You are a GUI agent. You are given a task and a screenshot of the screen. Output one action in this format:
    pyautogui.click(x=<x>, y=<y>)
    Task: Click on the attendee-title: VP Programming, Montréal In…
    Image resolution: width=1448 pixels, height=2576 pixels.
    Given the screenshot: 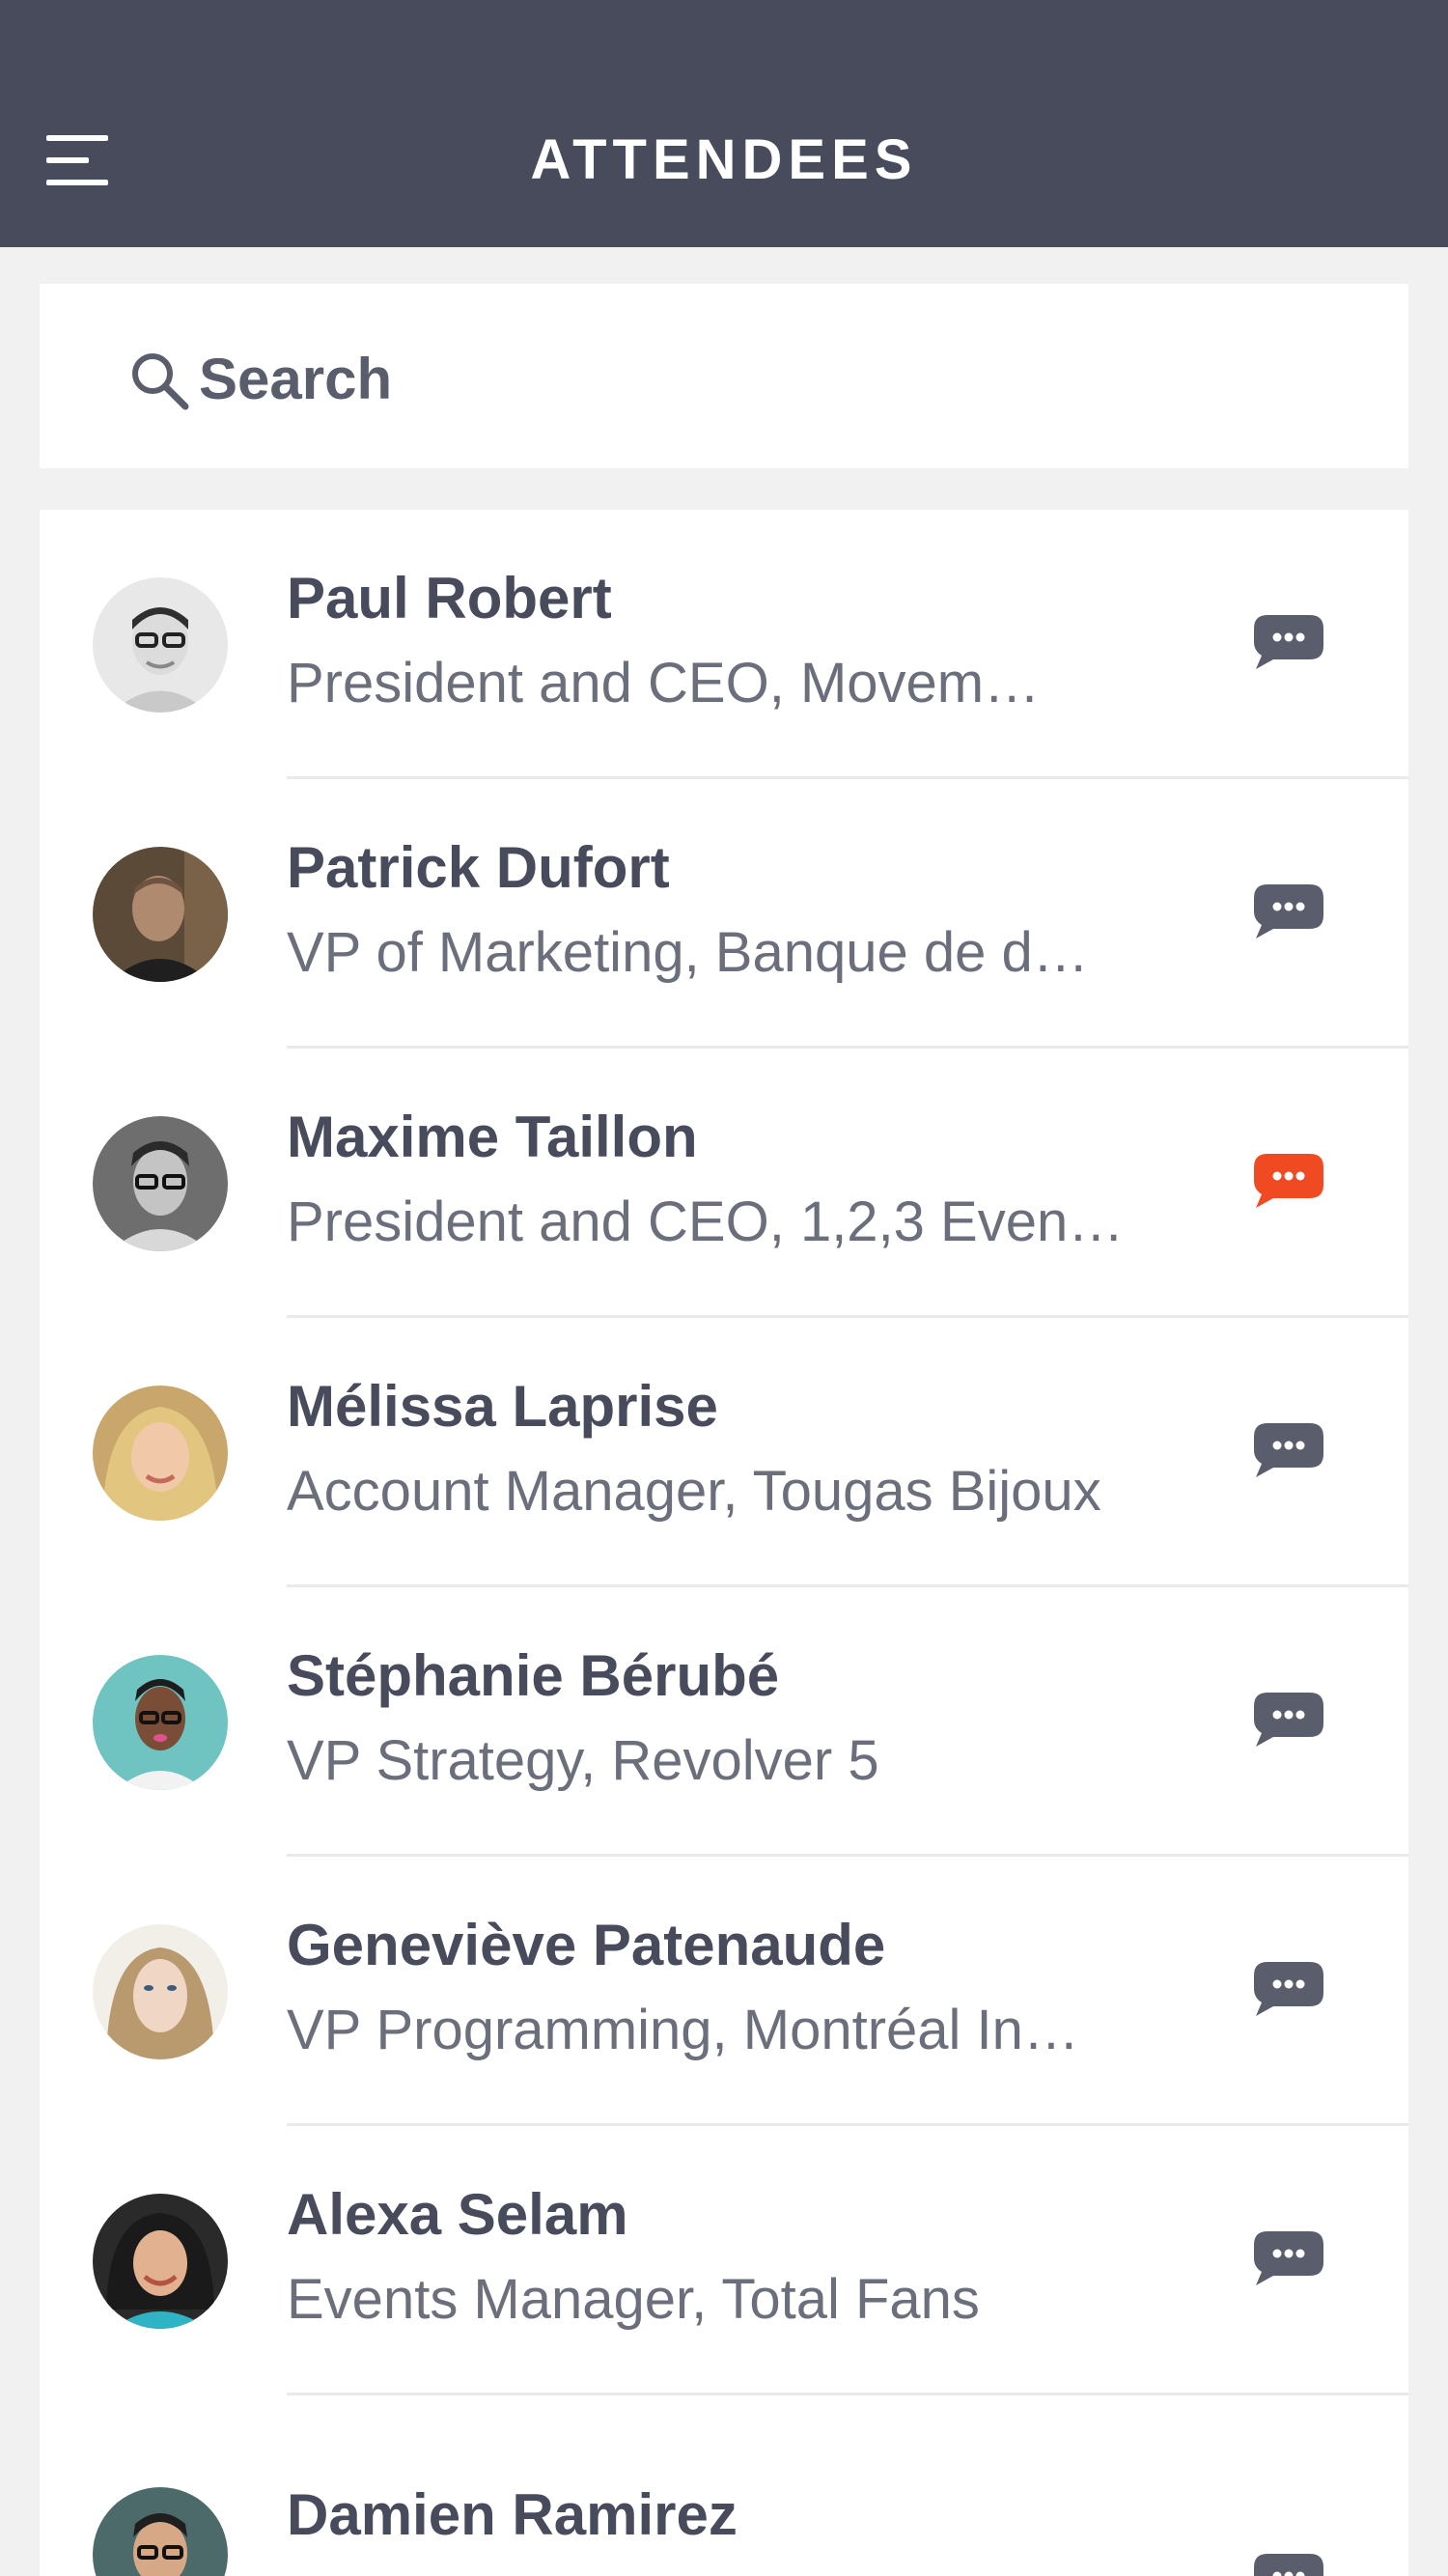 What is the action you would take?
    pyautogui.click(x=683, y=2030)
    